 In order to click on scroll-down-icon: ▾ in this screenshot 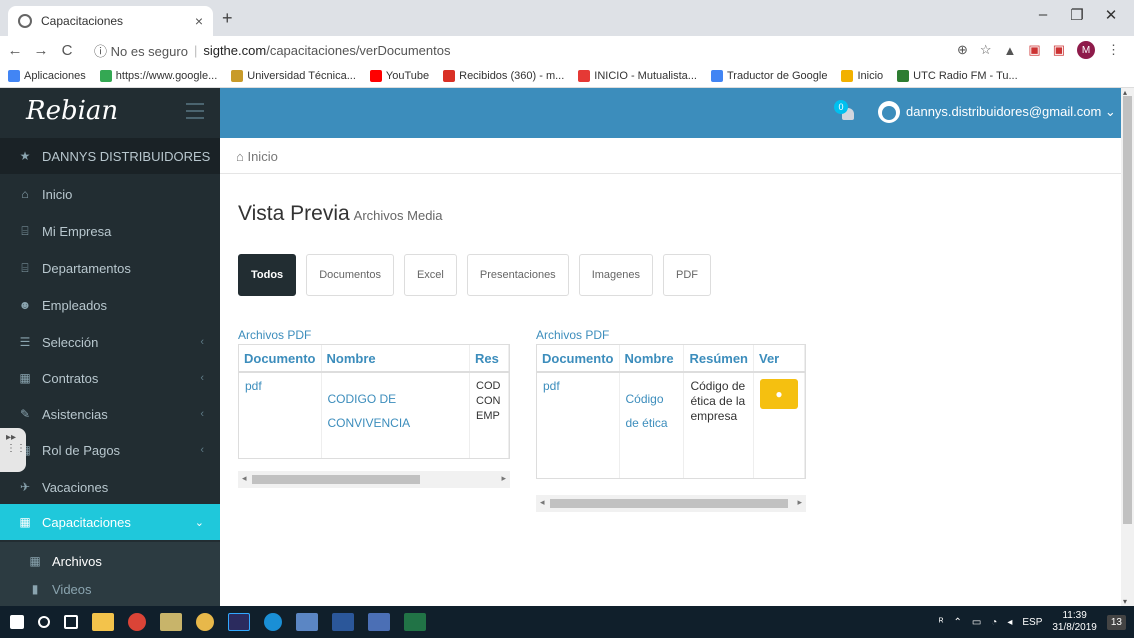, I will do `click(1125, 601)`.